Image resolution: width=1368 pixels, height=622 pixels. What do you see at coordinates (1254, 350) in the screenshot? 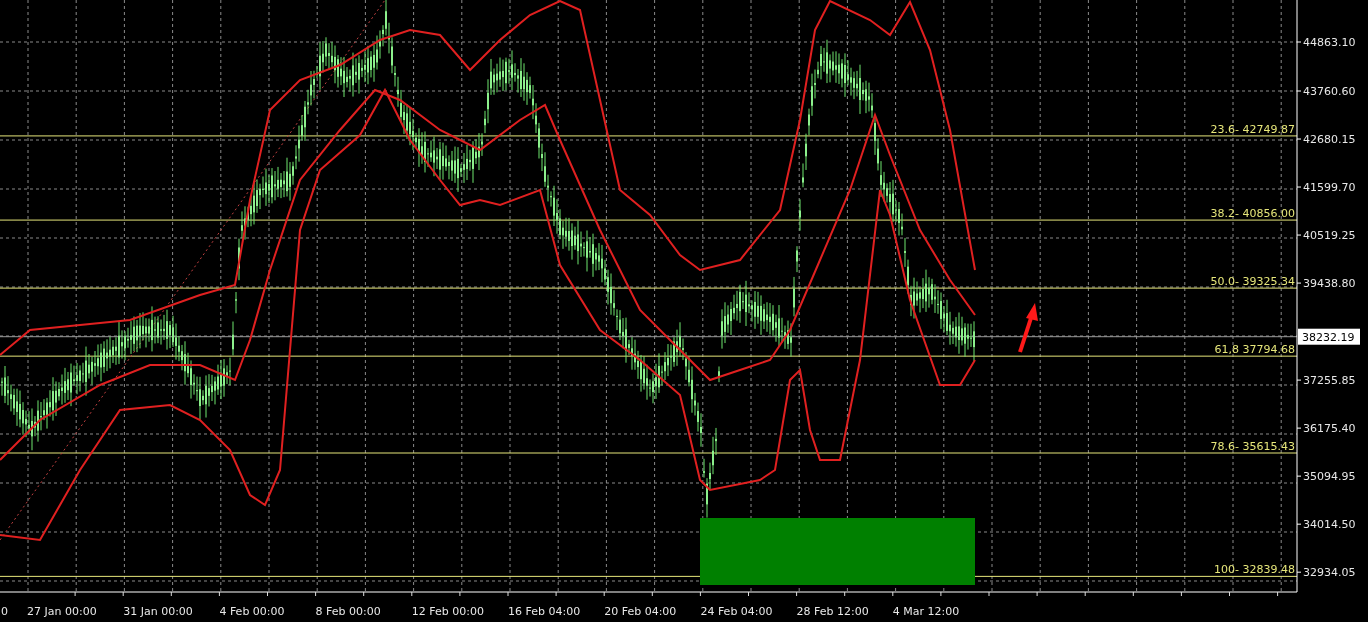
I see `fibonacci-level-label: 61,8 37794.68` at bounding box center [1254, 350].